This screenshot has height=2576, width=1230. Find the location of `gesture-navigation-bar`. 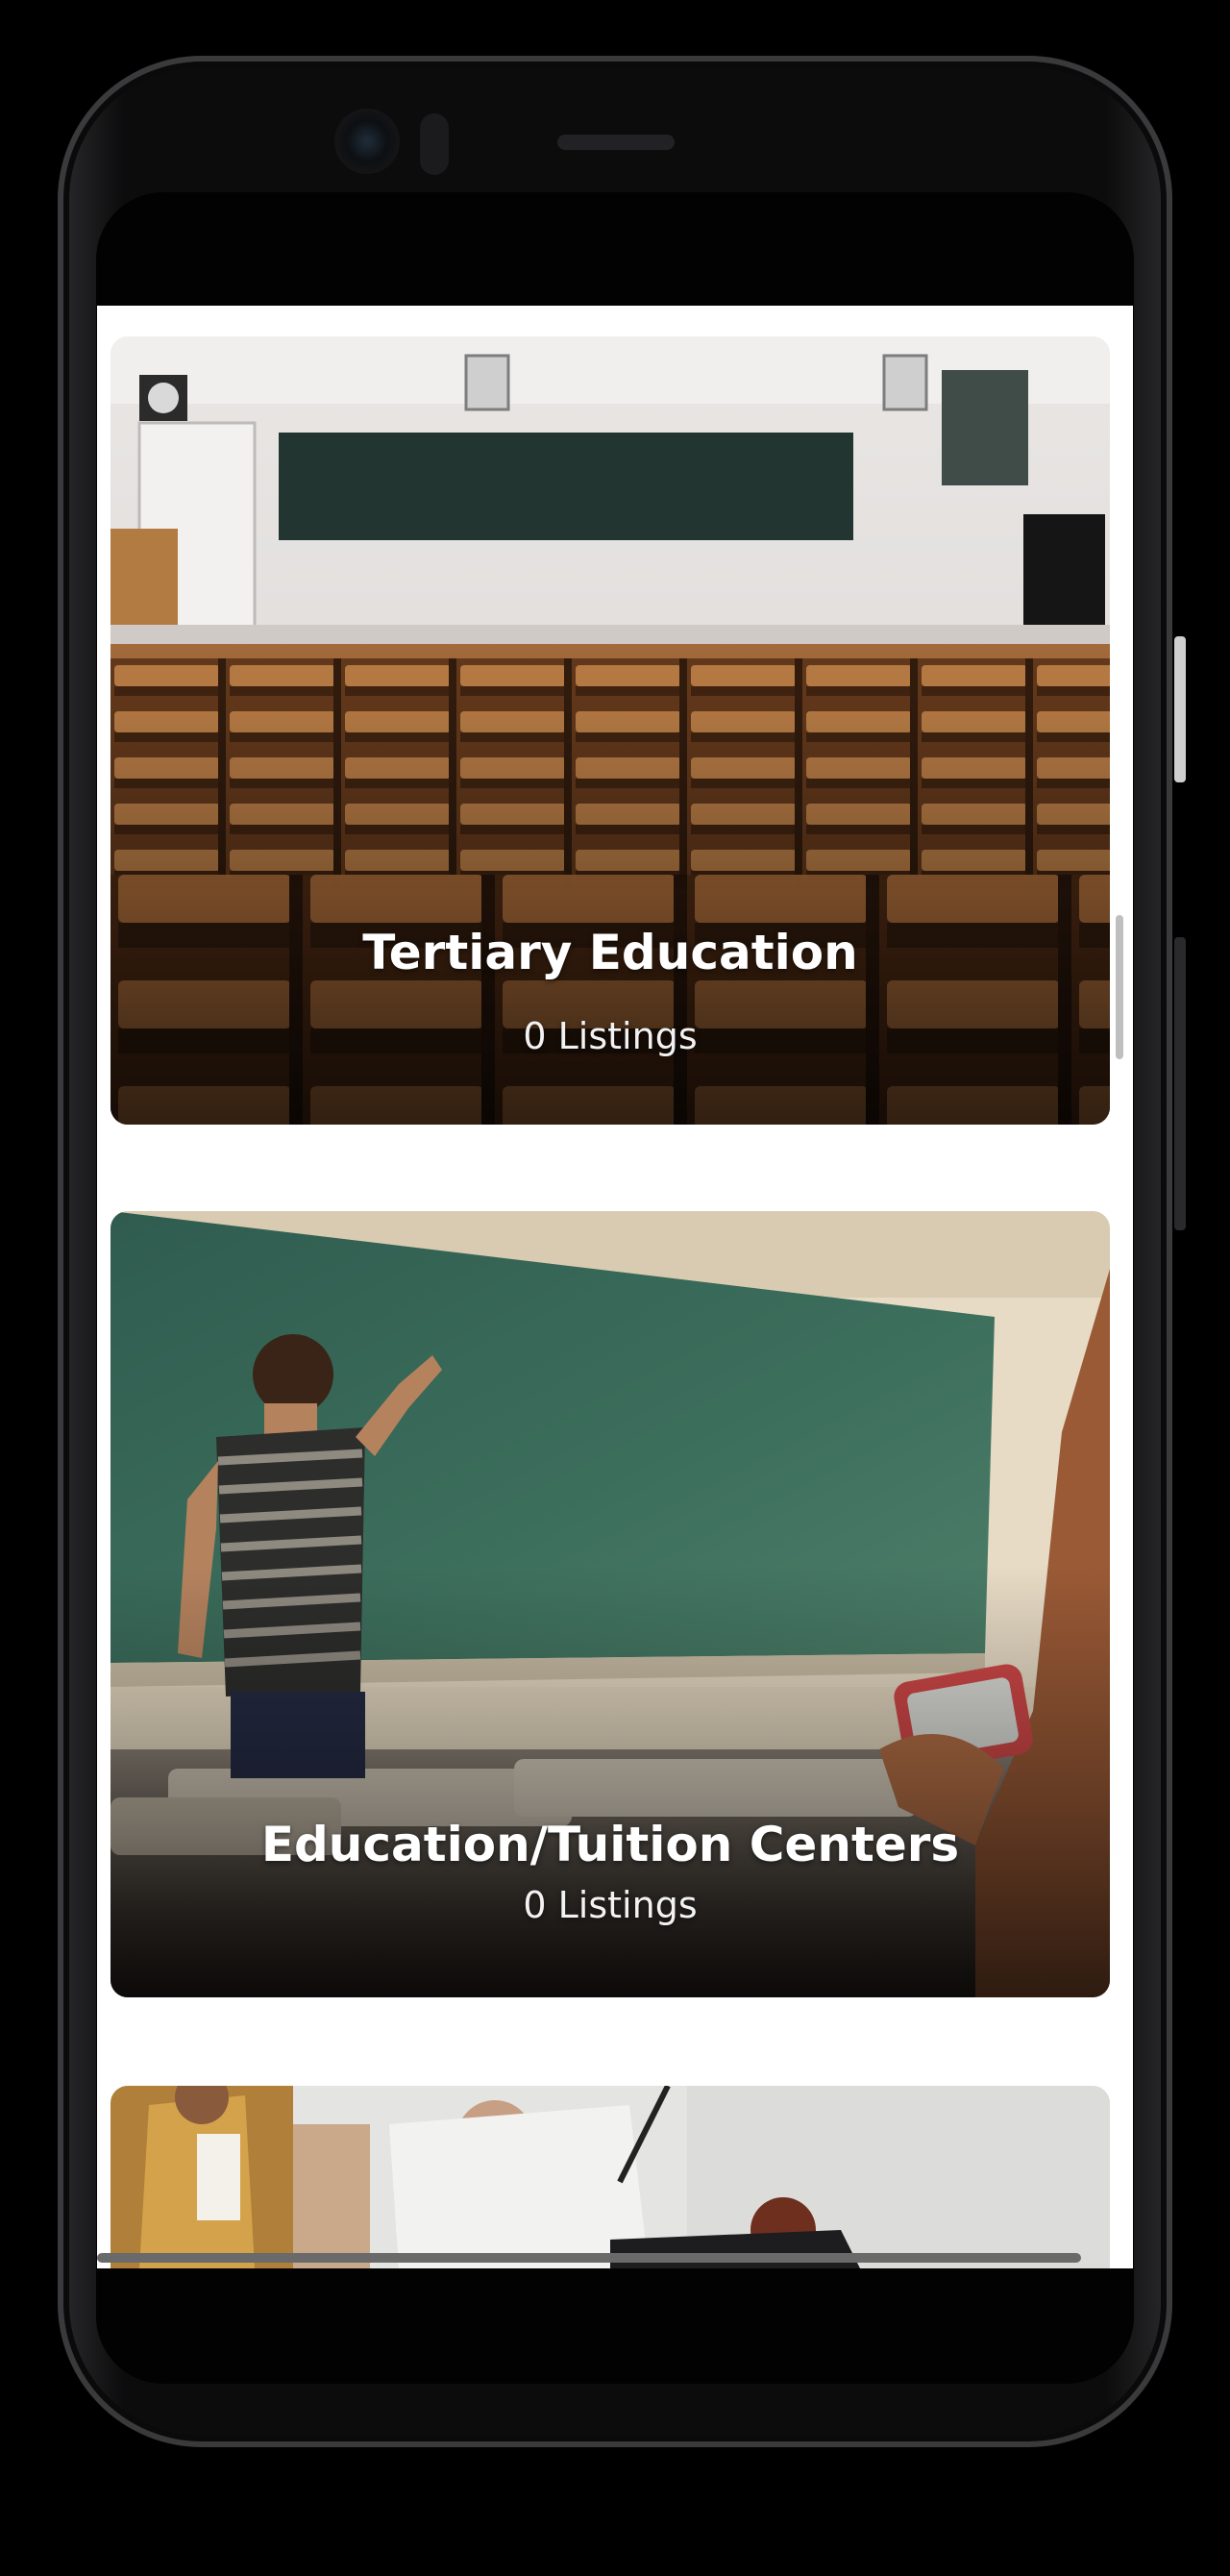

gesture-navigation-bar is located at coordinates (589, 2258).